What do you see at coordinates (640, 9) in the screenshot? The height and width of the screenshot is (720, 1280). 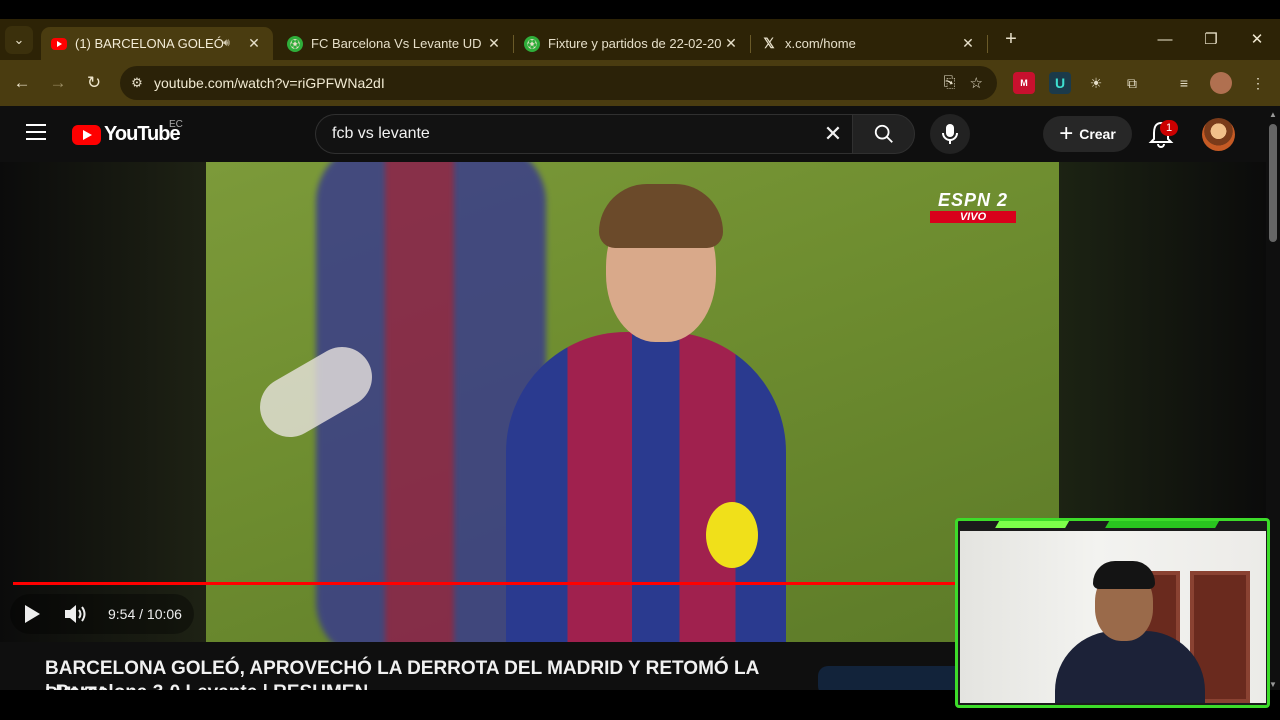 I see `screen-top-strip` at bounding box center [640, 9].